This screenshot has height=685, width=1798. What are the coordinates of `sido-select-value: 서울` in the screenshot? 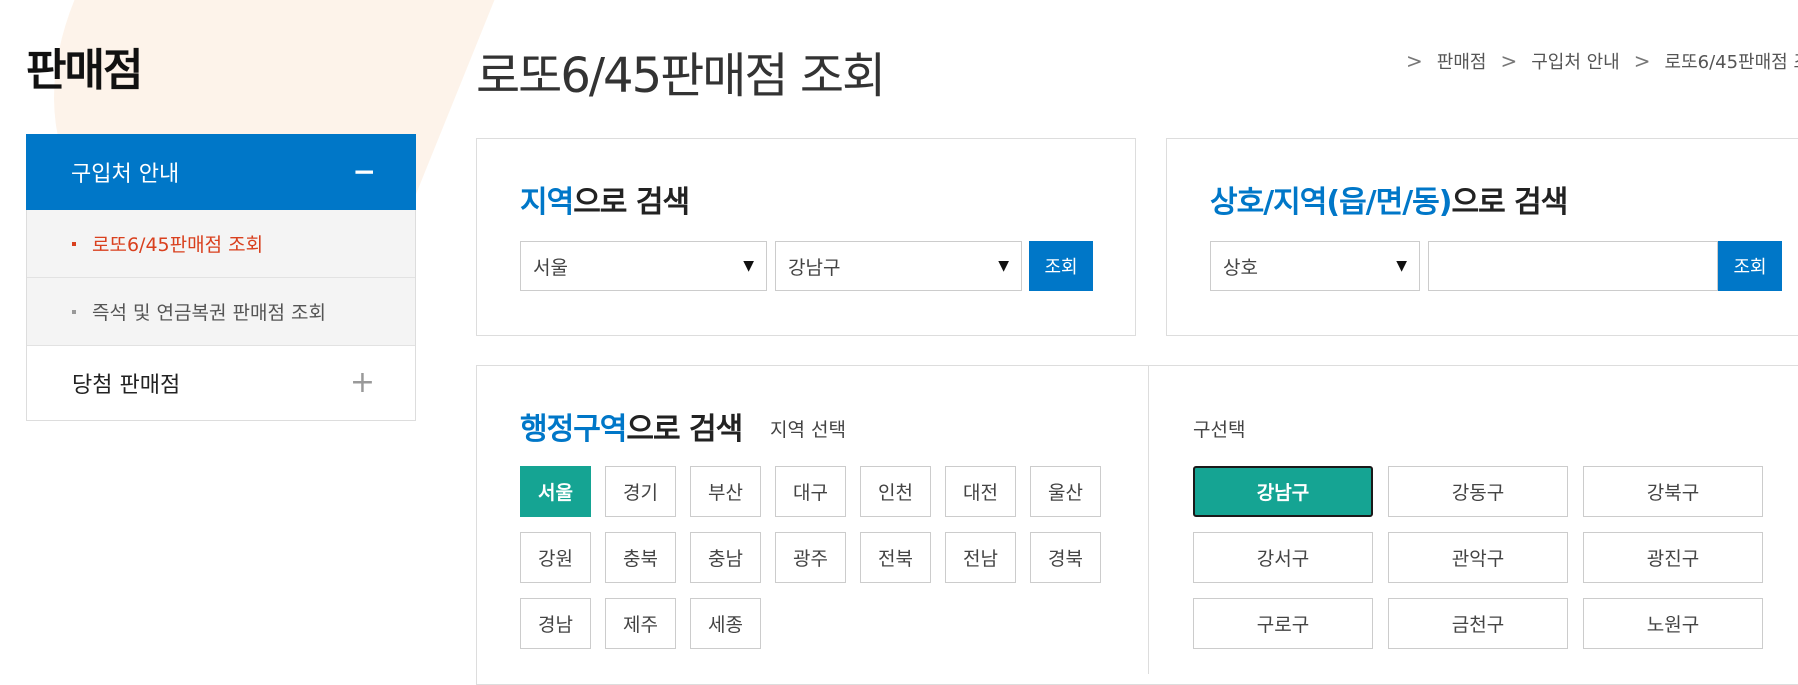 It's located at (550, 267).